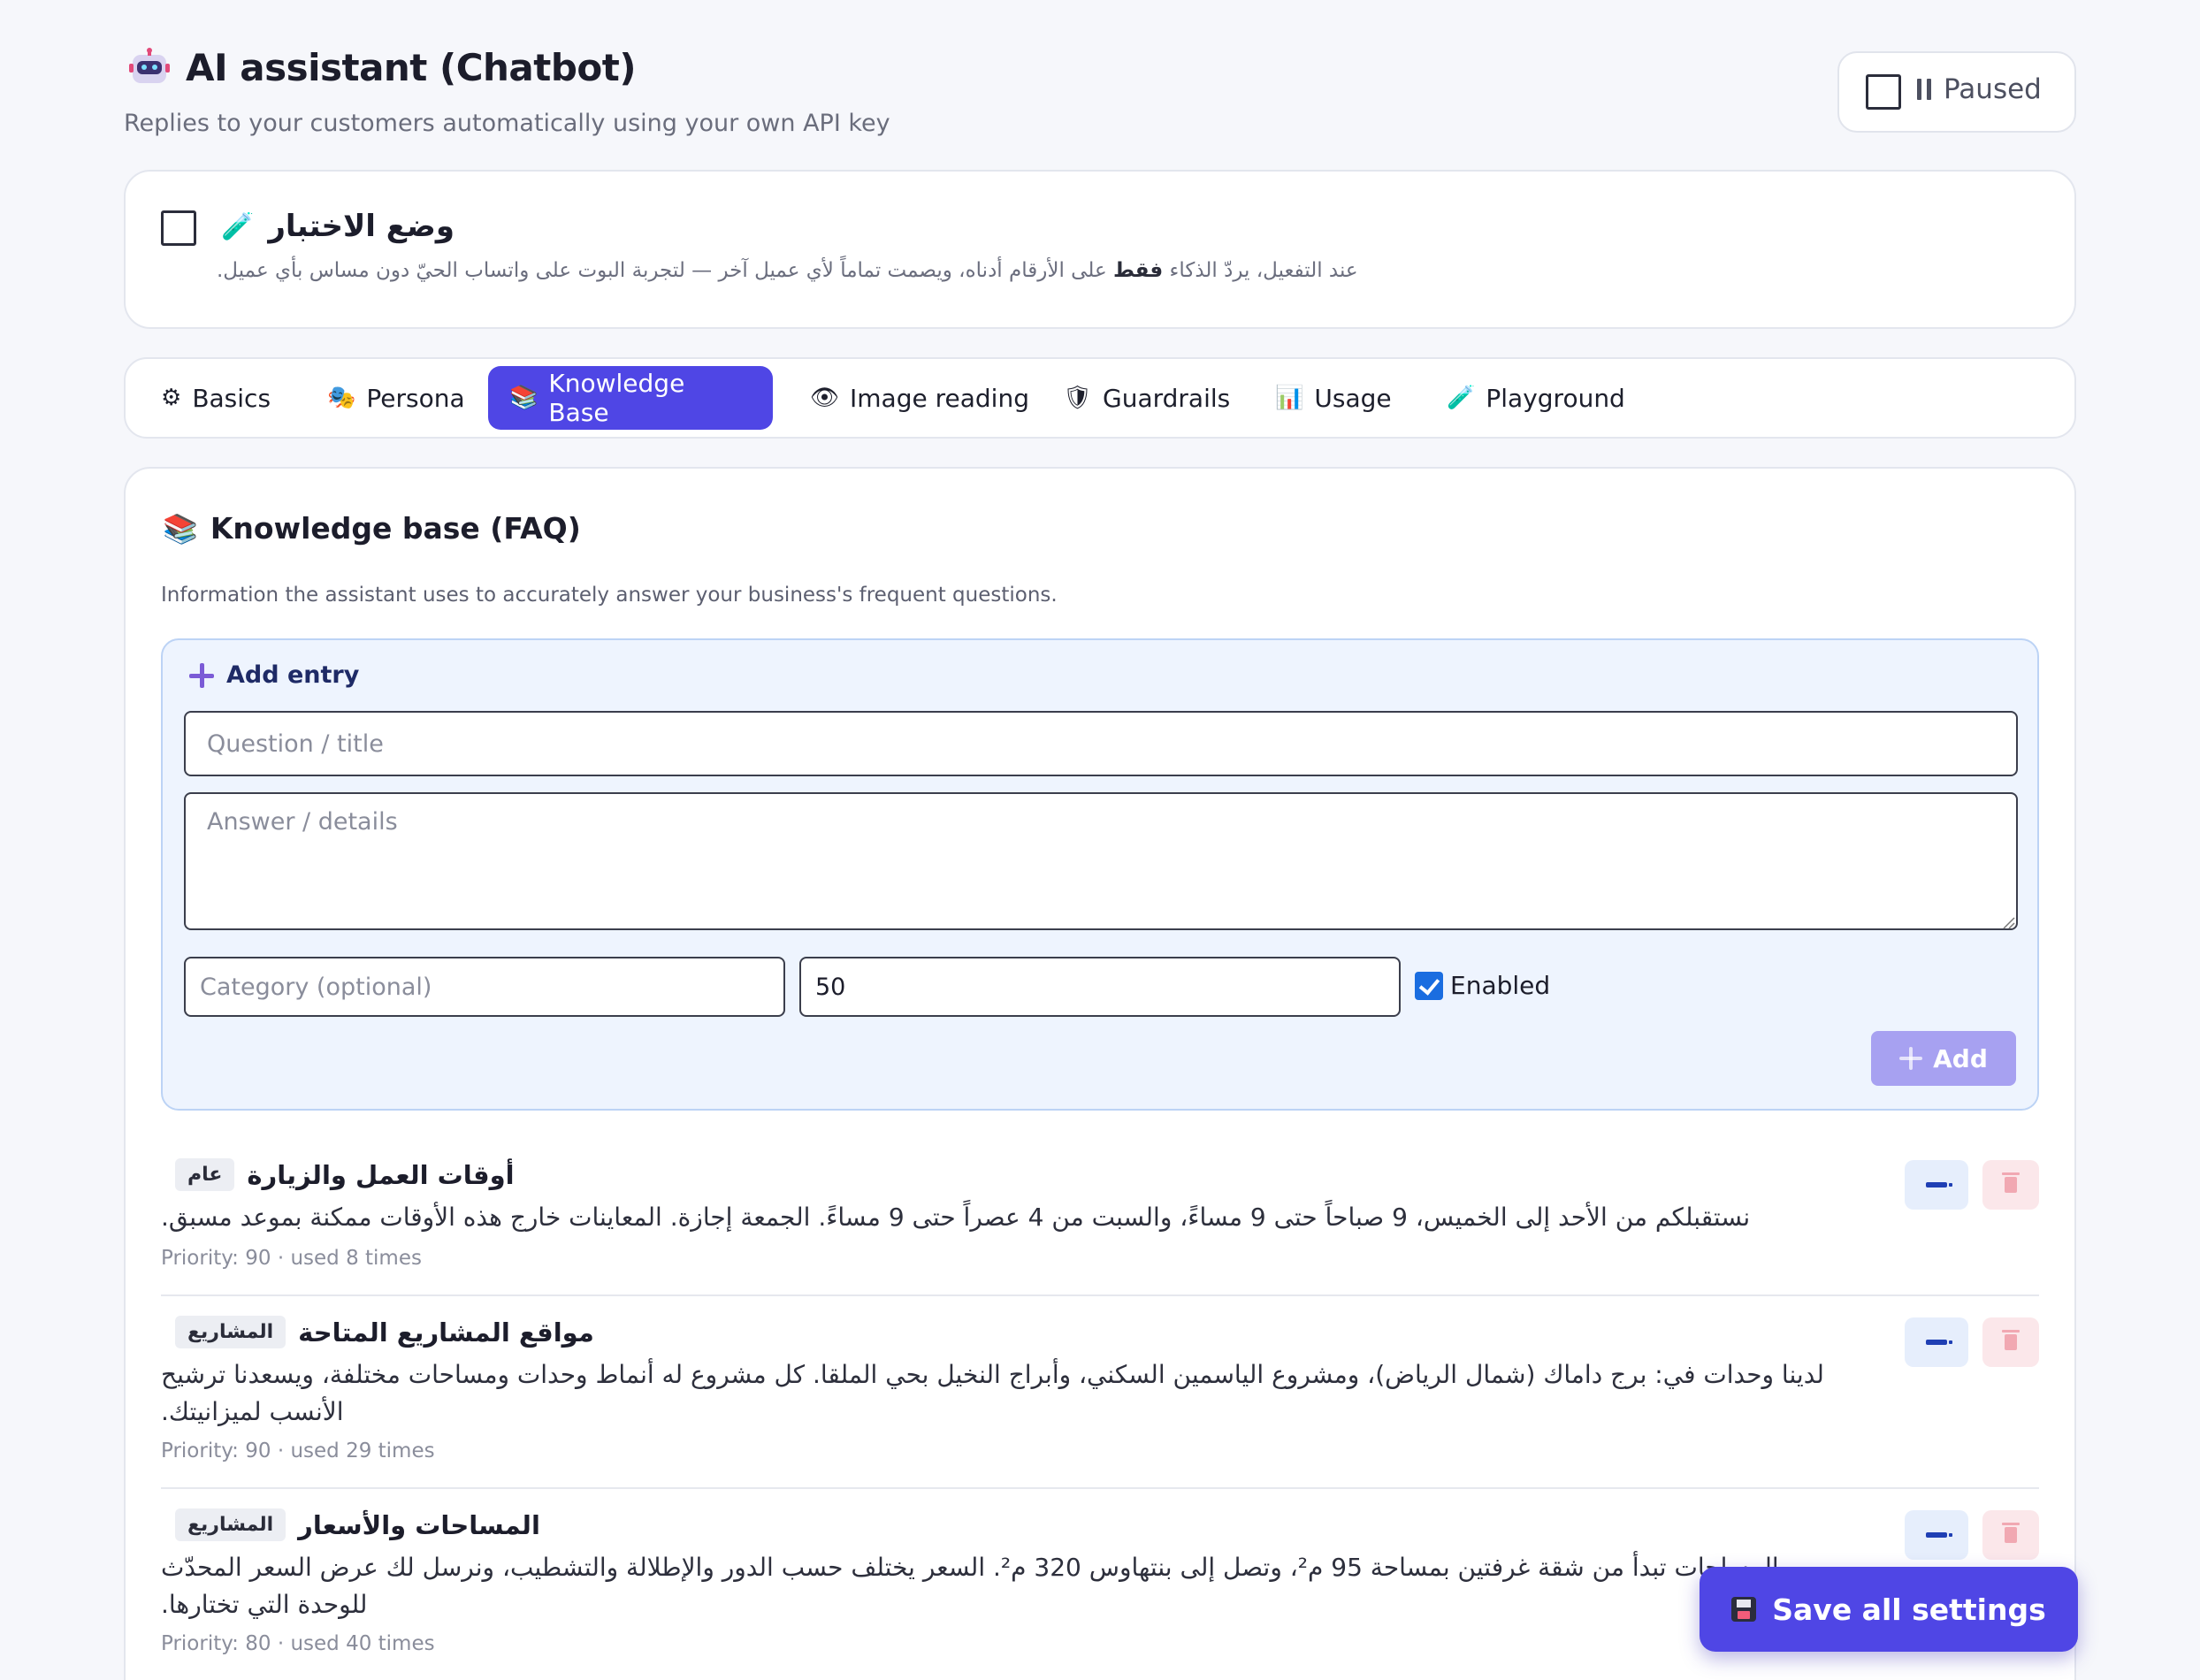 The height and width of the screenshot is (1680, 2200). I want to click on save-all-settings-button: Save all settings, so click(1889, 1609).